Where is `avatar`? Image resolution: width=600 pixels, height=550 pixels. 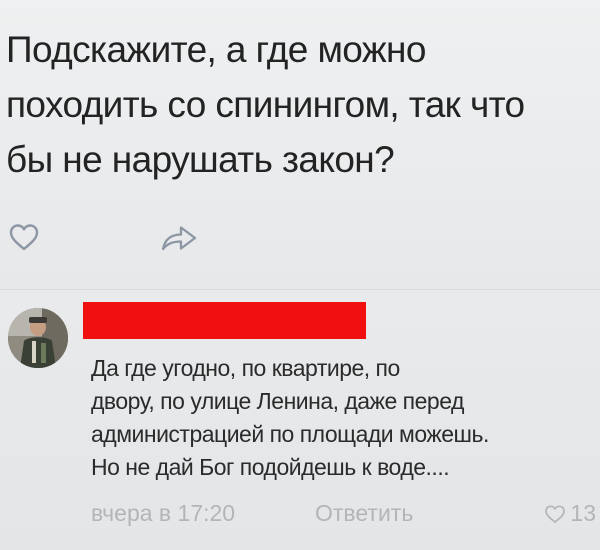
avatar is located at coordinates (38, 338).